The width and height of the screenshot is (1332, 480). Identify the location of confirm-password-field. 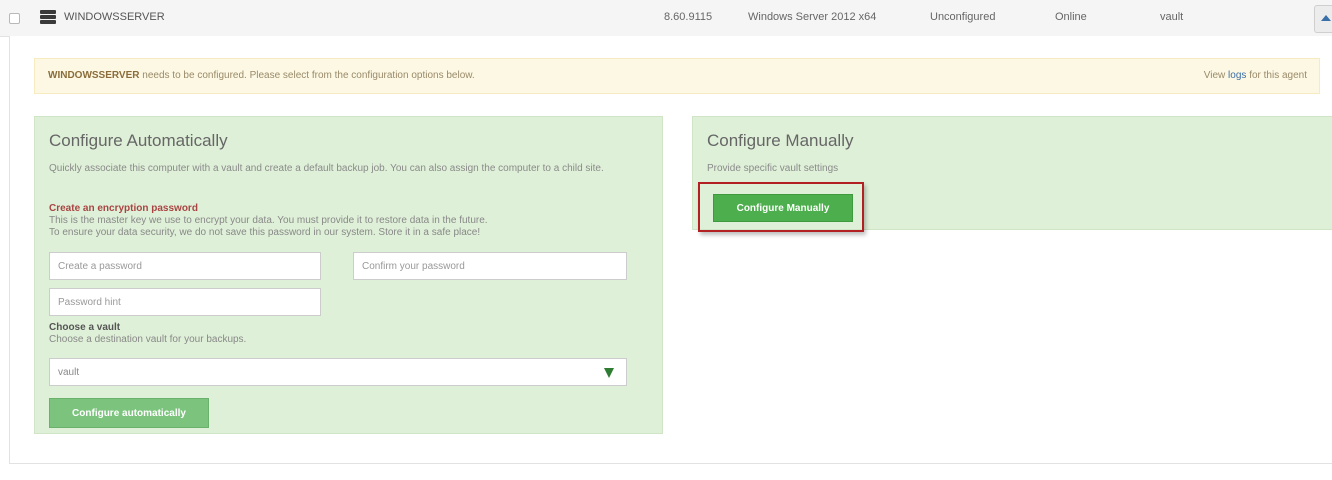
(490, 266).